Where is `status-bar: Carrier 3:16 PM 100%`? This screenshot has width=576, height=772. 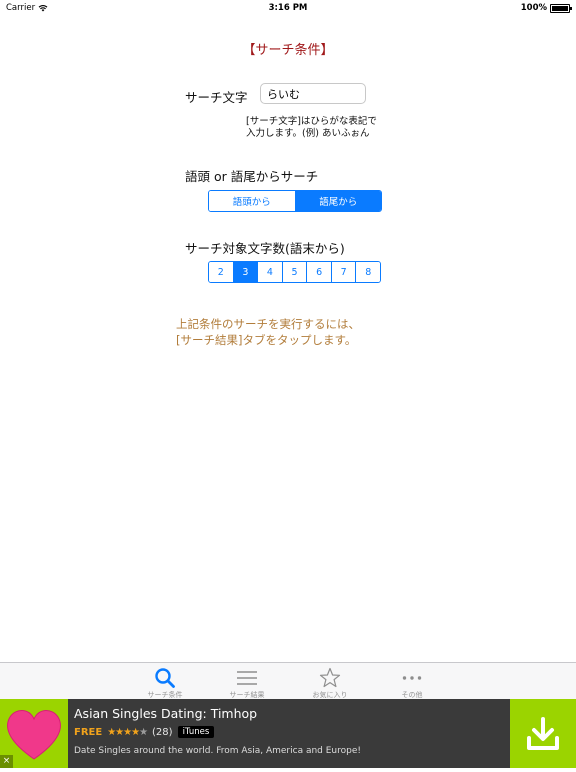
status-bar: Carrier 3:16 PM 100% is located at coordinates (288, 8).